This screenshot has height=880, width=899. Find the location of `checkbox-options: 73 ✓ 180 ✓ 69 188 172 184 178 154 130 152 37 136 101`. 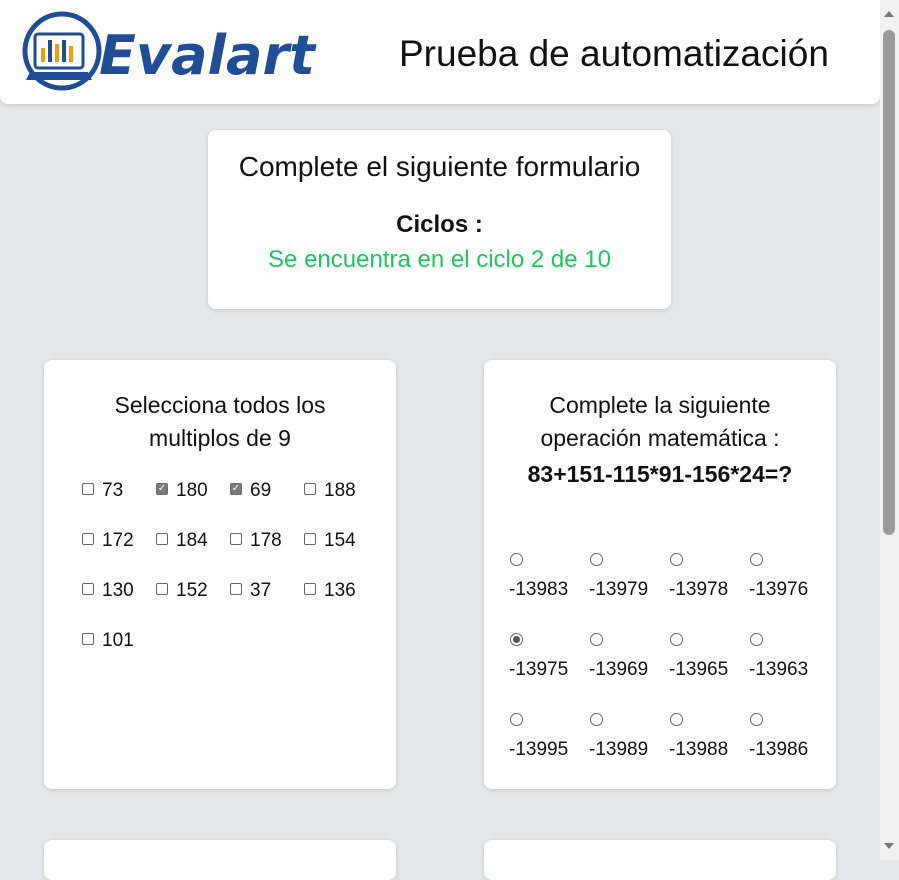

checkbox-options: 73 ✓ 180 ✓ 69 188 172 184 178 154 130 152 37 136 101 is located at coordinates (230, 578).